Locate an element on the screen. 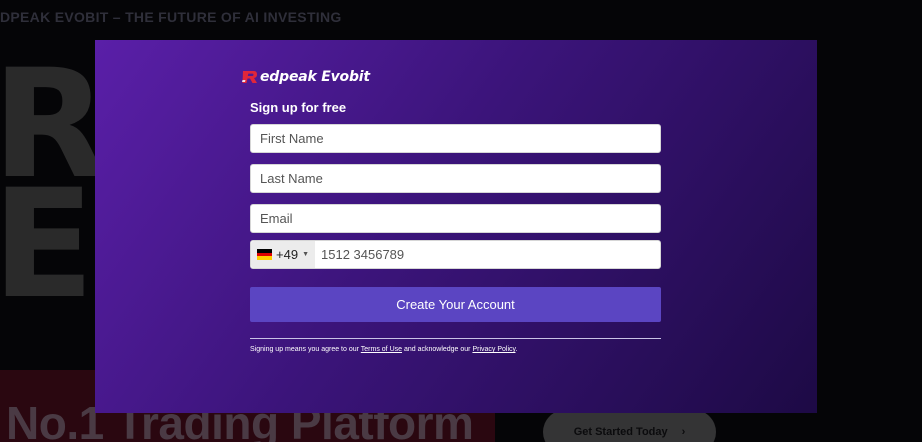 Image resolution: width=922 pixels, height=442 pixels. terms-of-use-link: Terms of Use is located at coordinates (381, 349).